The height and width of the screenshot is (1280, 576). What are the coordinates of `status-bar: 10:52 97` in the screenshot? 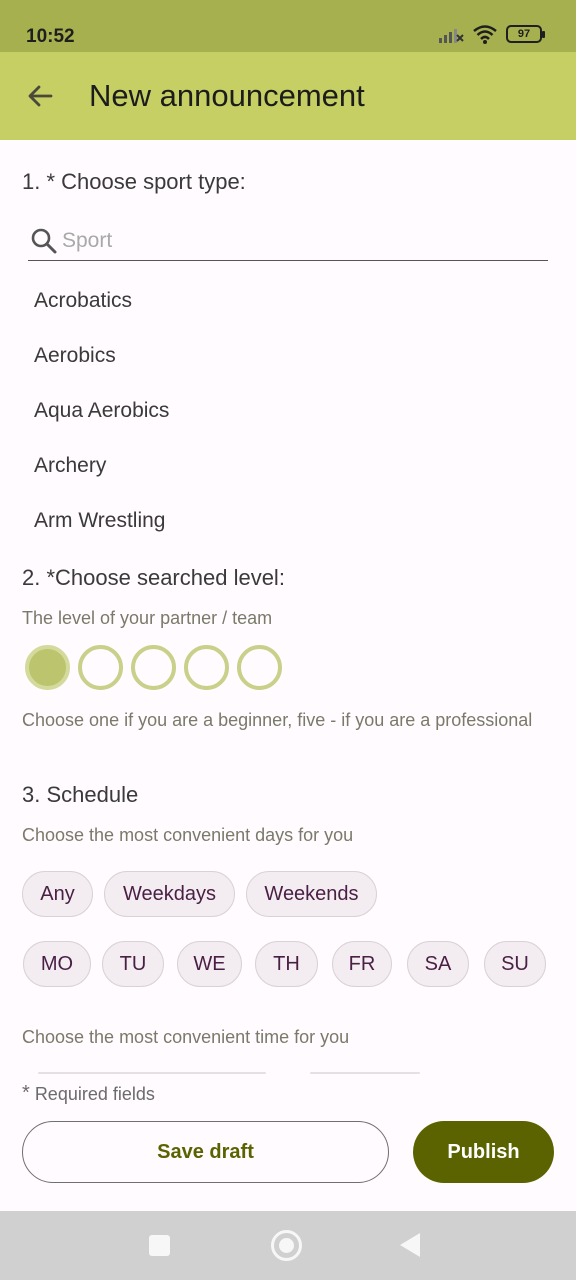 It's located at (288, 26).